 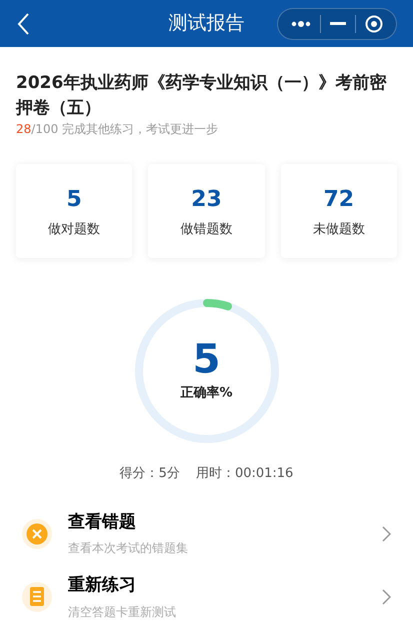 I want to click on action-title: 重新练习, so click(x=102, y=586).